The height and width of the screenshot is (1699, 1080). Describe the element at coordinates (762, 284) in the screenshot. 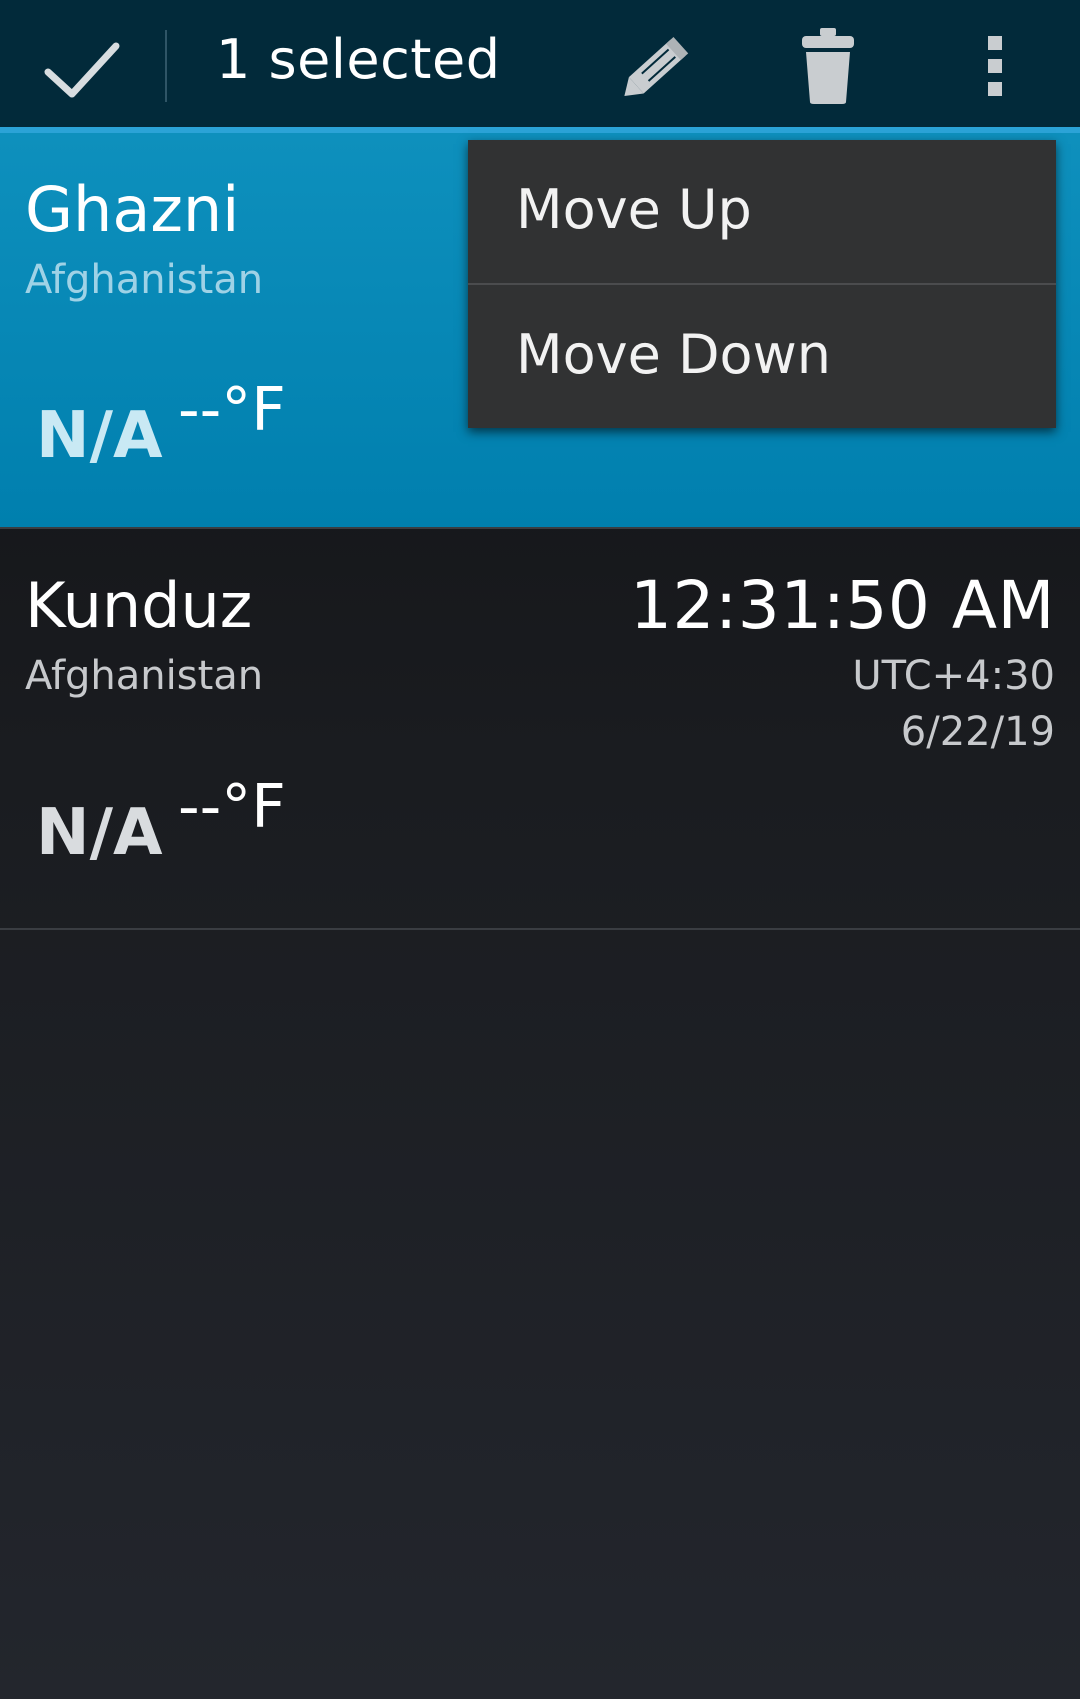

I see `overflow-popup-menu: Move Up Move Down` at that location.